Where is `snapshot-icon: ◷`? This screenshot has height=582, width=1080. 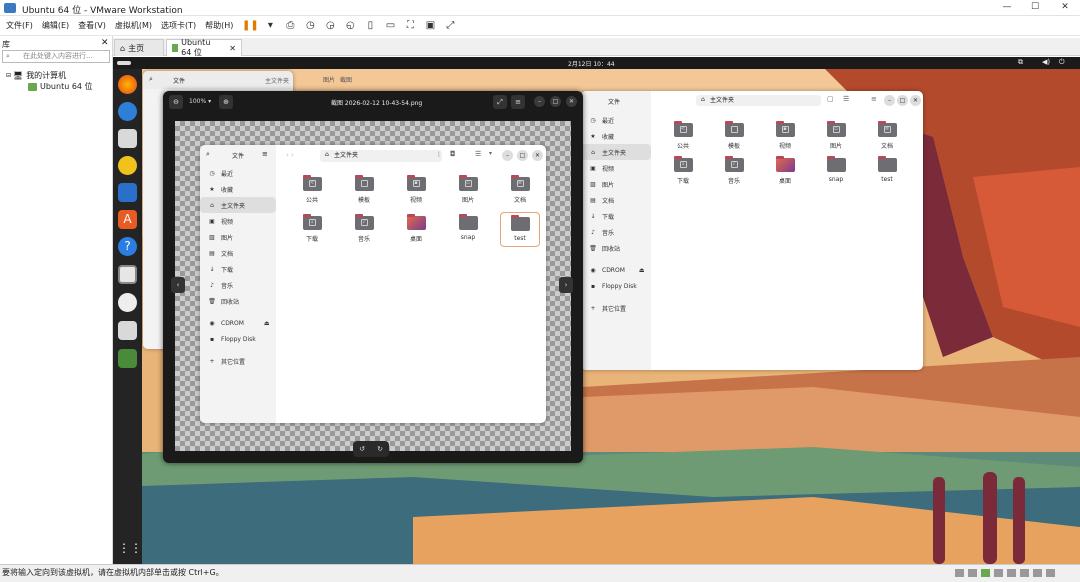 snapshot-icon: ◷ is located at coordinates (310, 26).